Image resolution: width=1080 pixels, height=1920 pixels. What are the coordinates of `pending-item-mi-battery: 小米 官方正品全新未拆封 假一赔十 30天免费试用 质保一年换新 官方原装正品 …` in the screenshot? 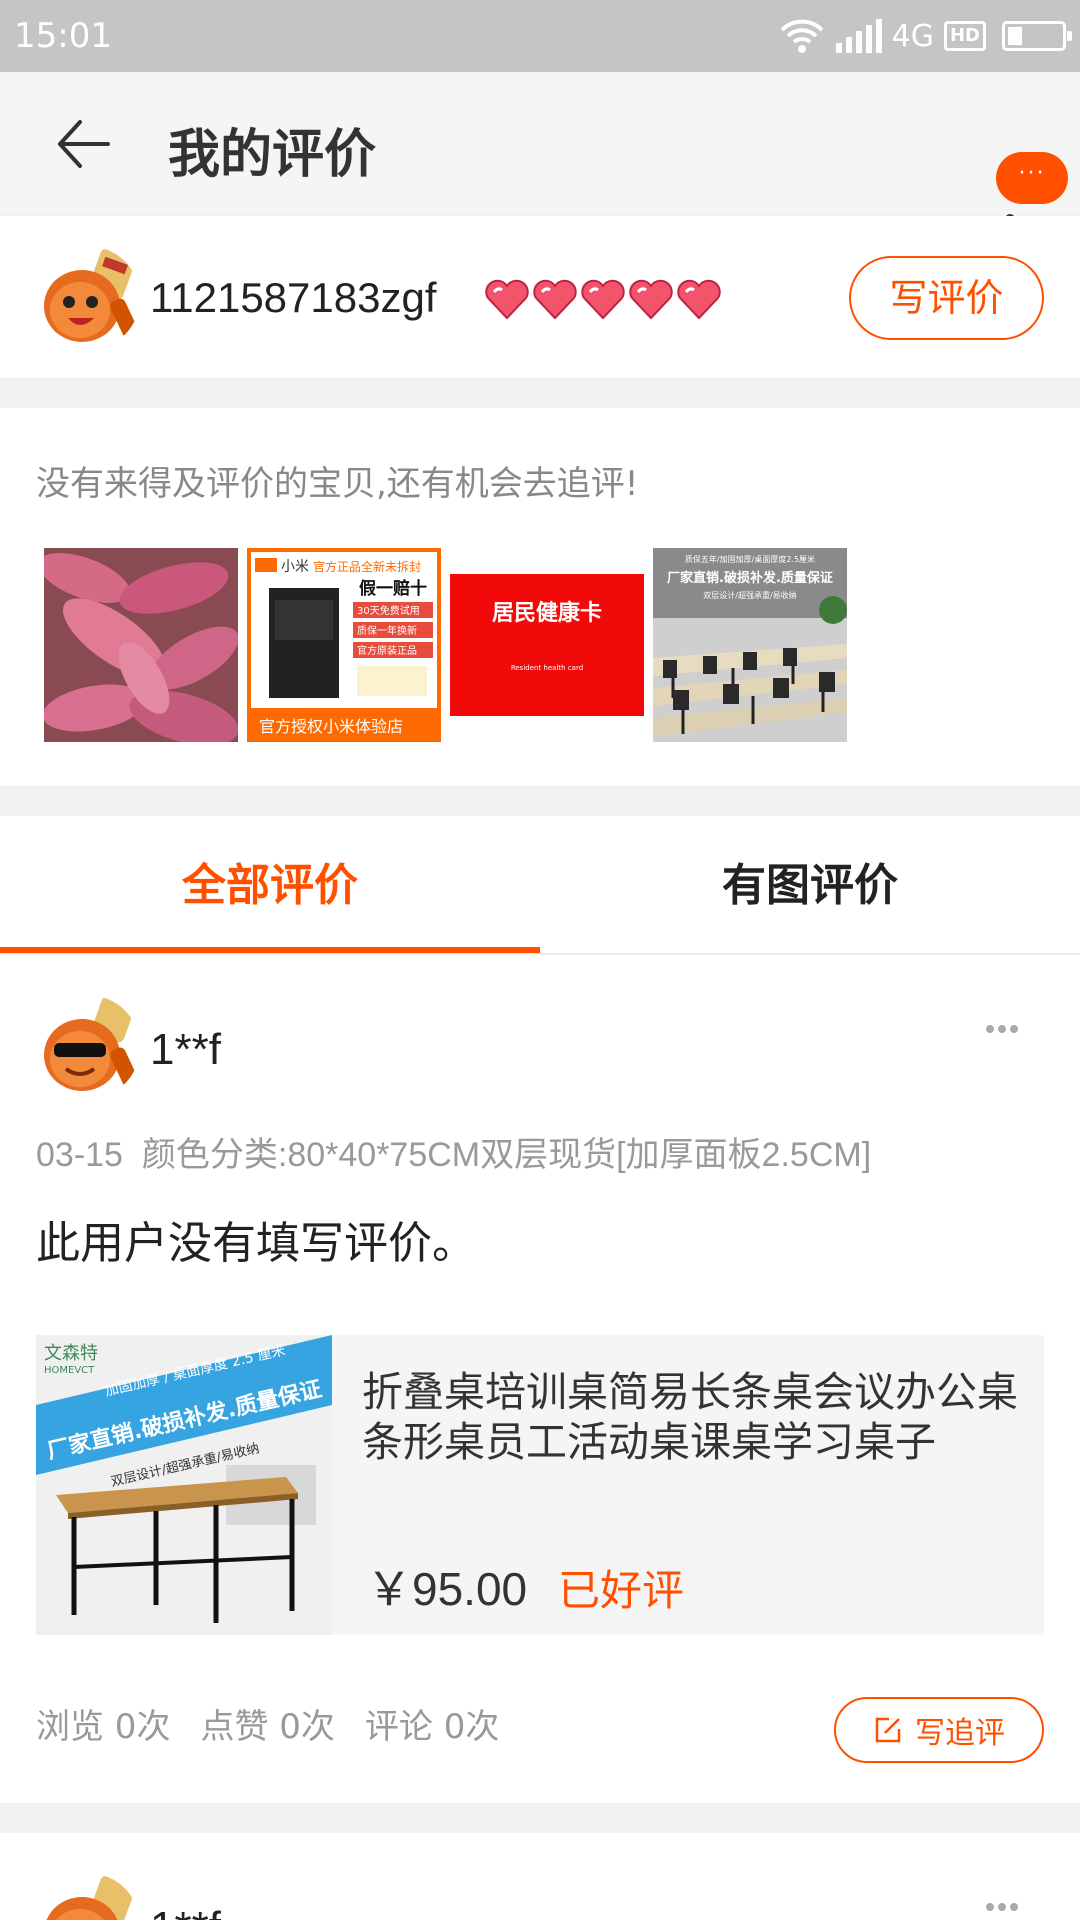 It's located at (344, 645).